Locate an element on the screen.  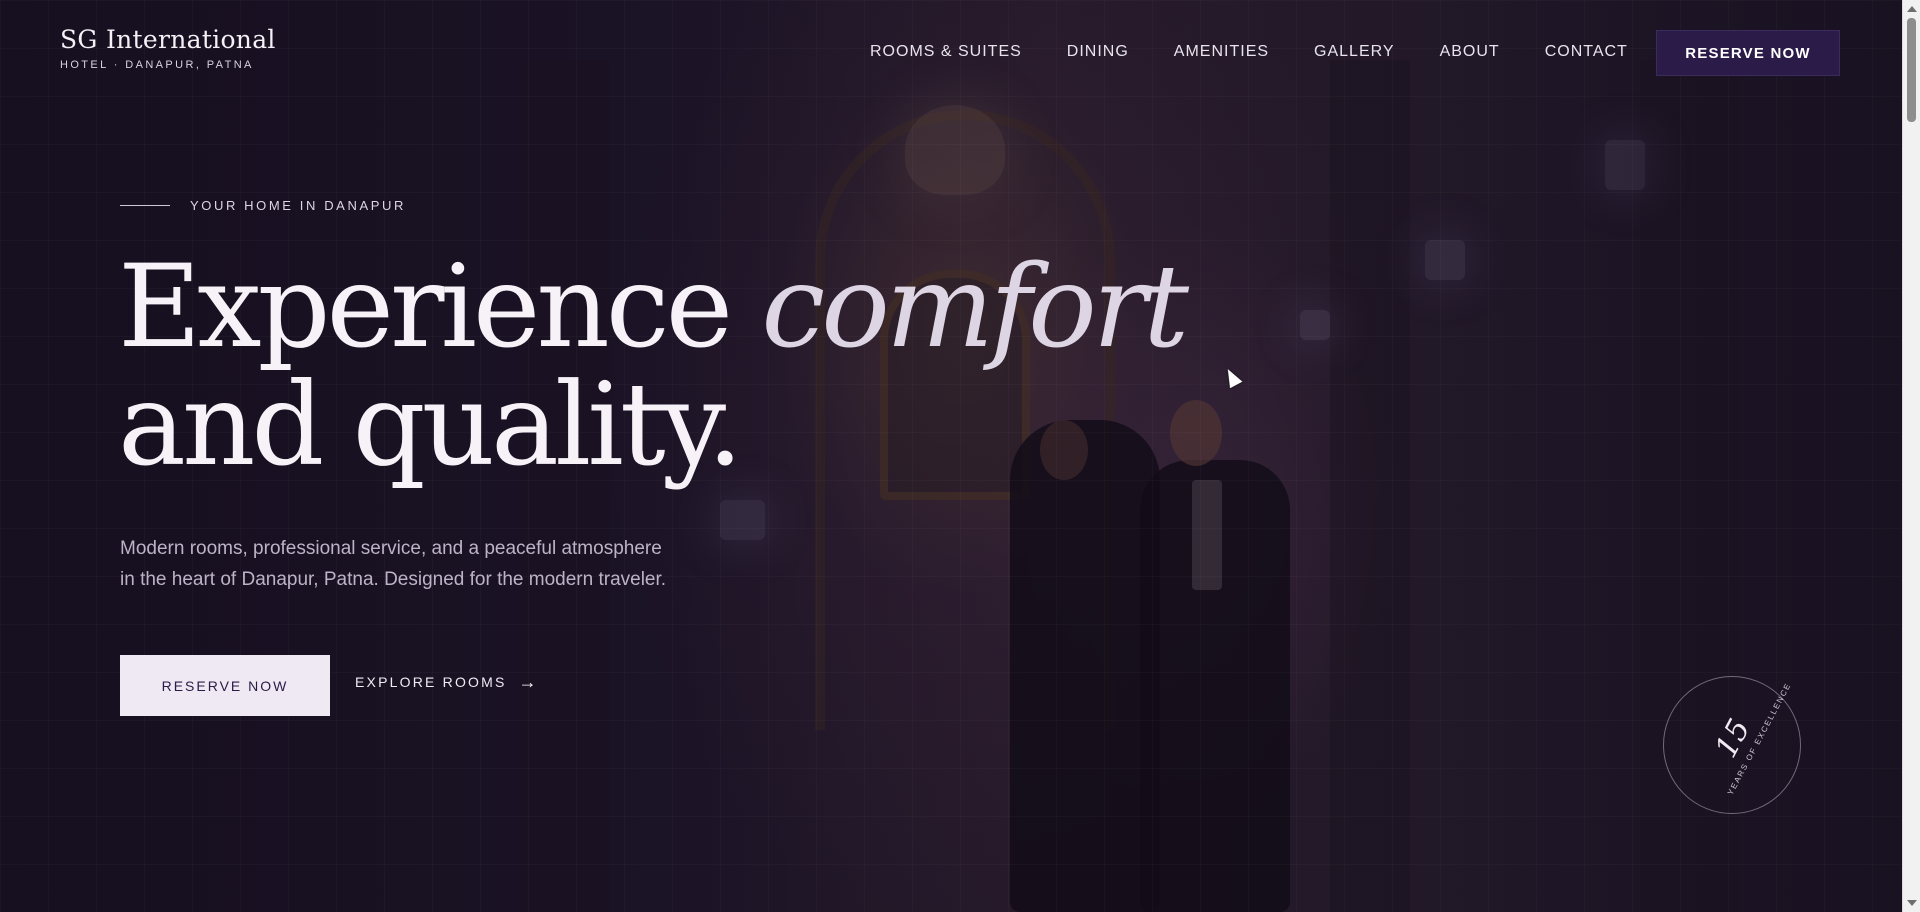
woman-figure is located at coordinates (1085, 666).